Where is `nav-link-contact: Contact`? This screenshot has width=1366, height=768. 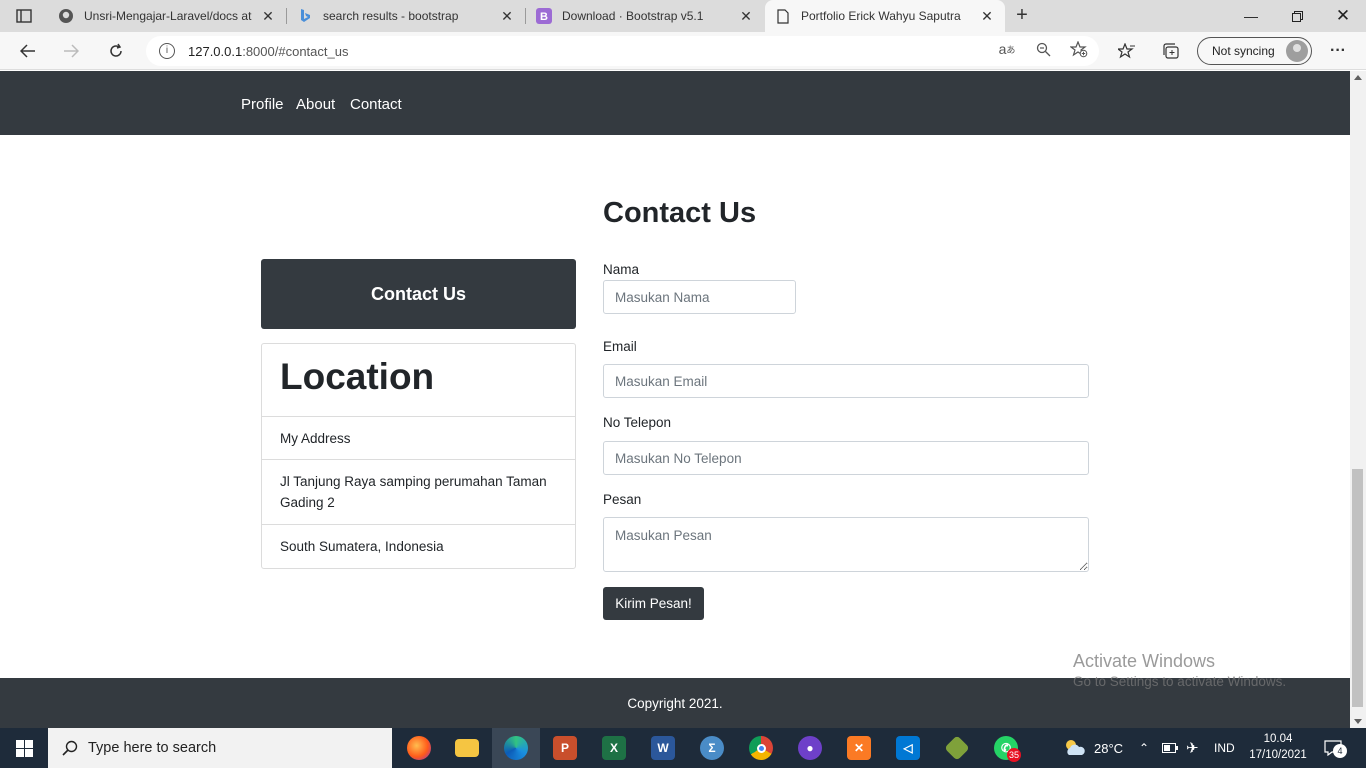
nav-link-contact: Contact is located at coordinates (376, 104).